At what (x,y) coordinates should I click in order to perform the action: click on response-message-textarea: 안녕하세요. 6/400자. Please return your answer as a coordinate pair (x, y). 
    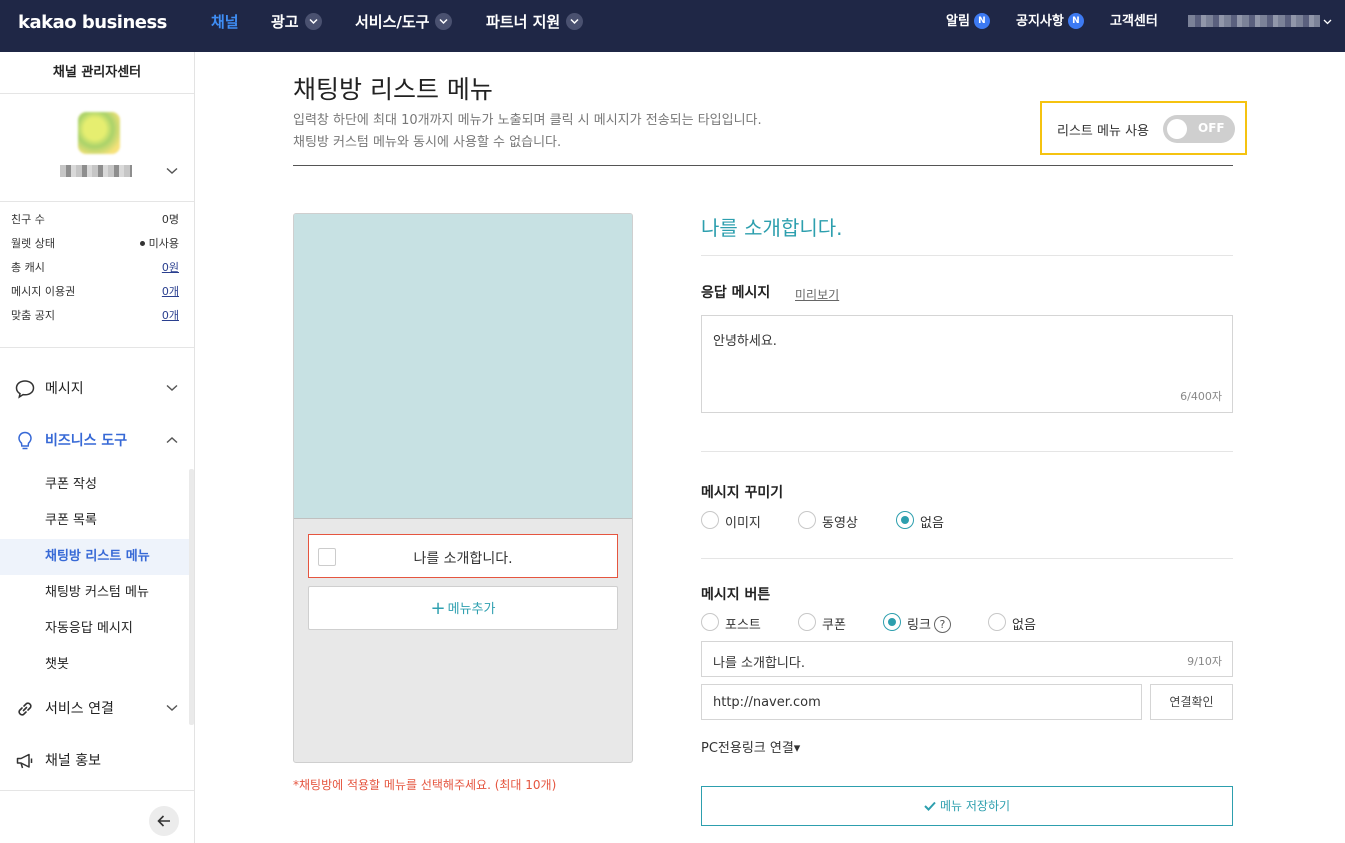
    Looking at the image, I should click on (967, 364).